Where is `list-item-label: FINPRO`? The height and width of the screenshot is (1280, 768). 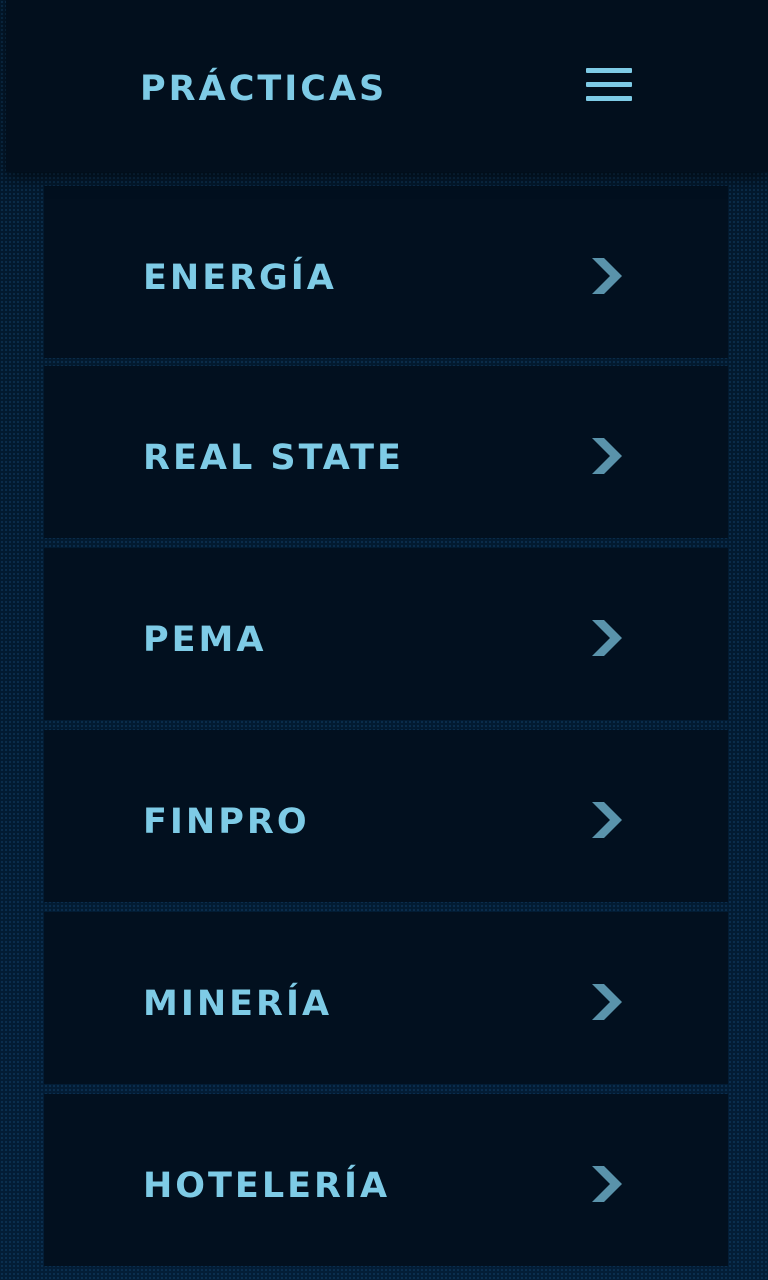
list-item-label: FINPRO is located at coordinates (226, 822).